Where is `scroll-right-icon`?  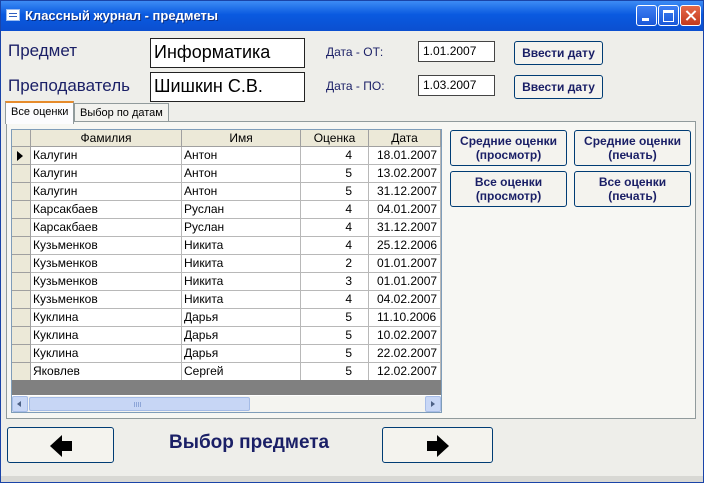
scroll-right-icon is located at coordinates (433, 404).